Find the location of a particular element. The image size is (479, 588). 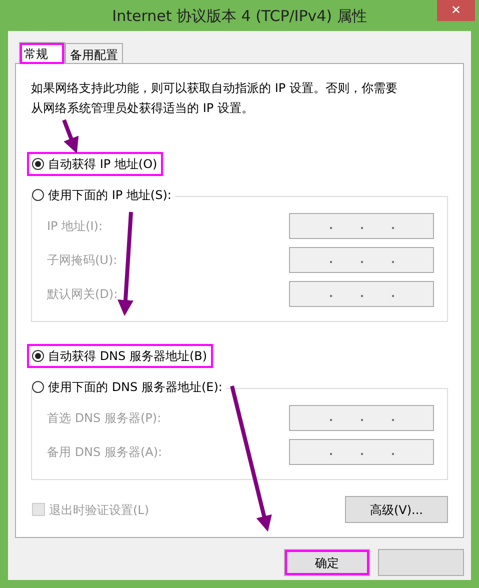

tab: 常规 is located at coordinates (42, 53).